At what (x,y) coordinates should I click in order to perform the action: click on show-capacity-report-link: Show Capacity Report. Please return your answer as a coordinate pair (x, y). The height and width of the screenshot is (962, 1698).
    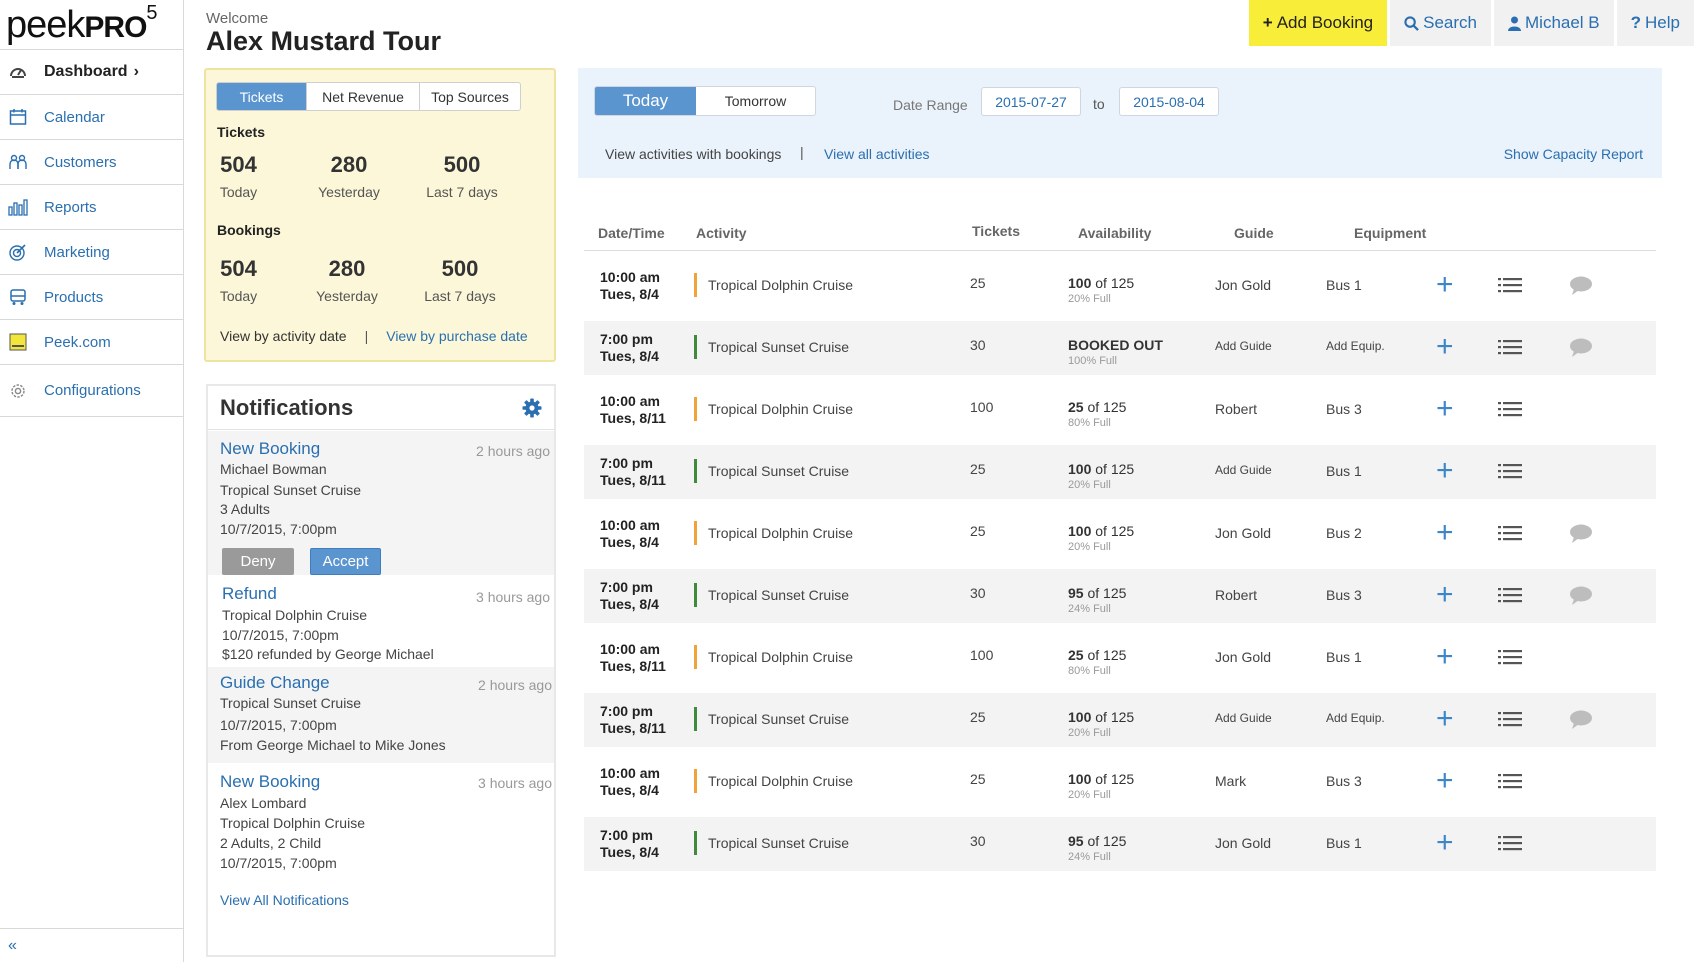
    Looking at the image, I should click on (1573, 154).